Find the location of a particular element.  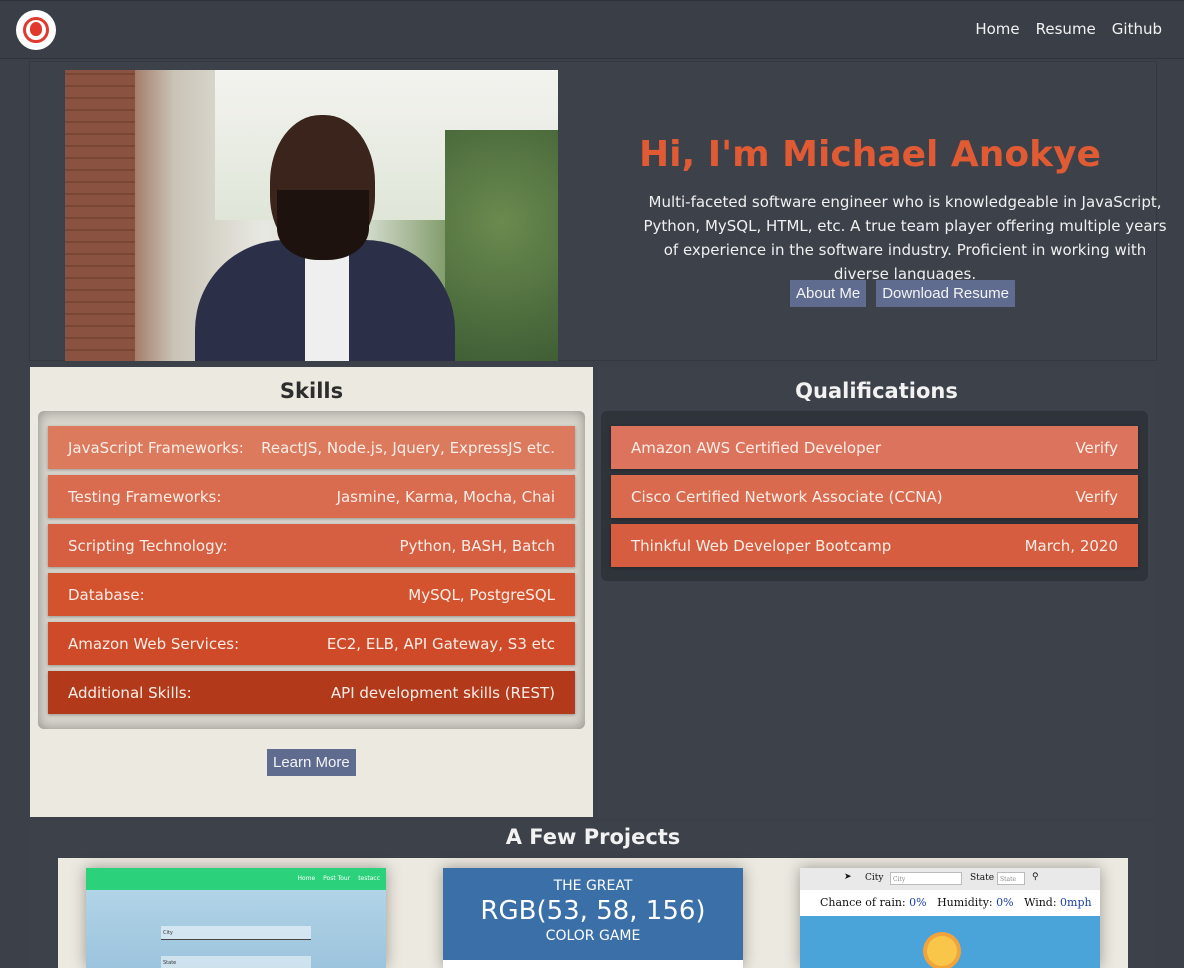

hero-title: Hi, I'm Michael Anokye is located at coordinates (870, 154).